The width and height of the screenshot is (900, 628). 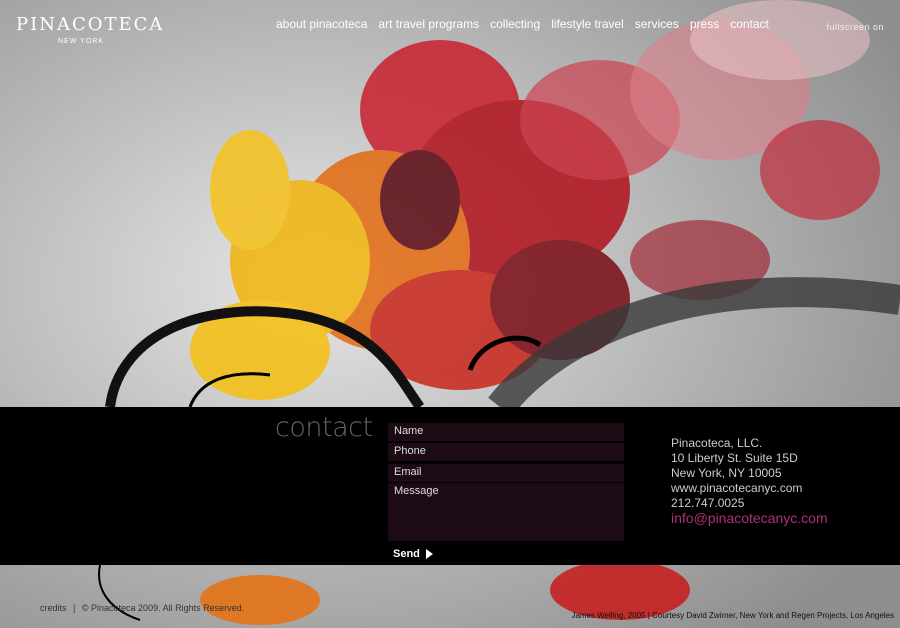 I want to click on nav-item-press: press, so click(x=704, y=24).